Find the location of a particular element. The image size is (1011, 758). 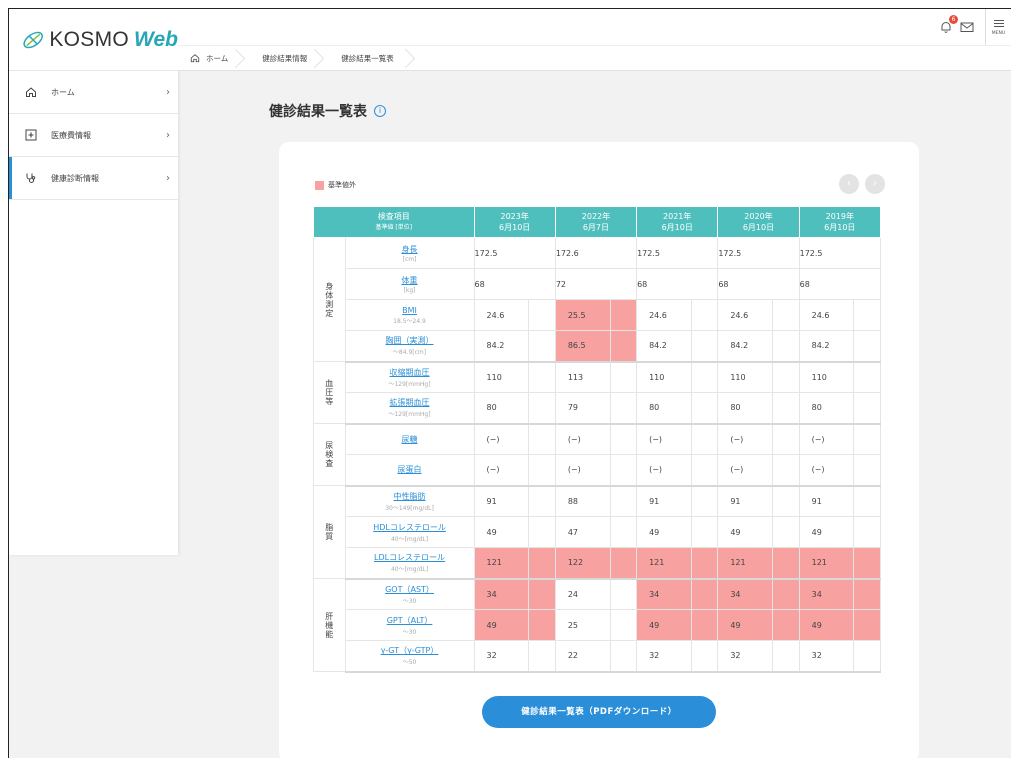

header-date-label: 6月10日 is located at coordinates (677, 227).